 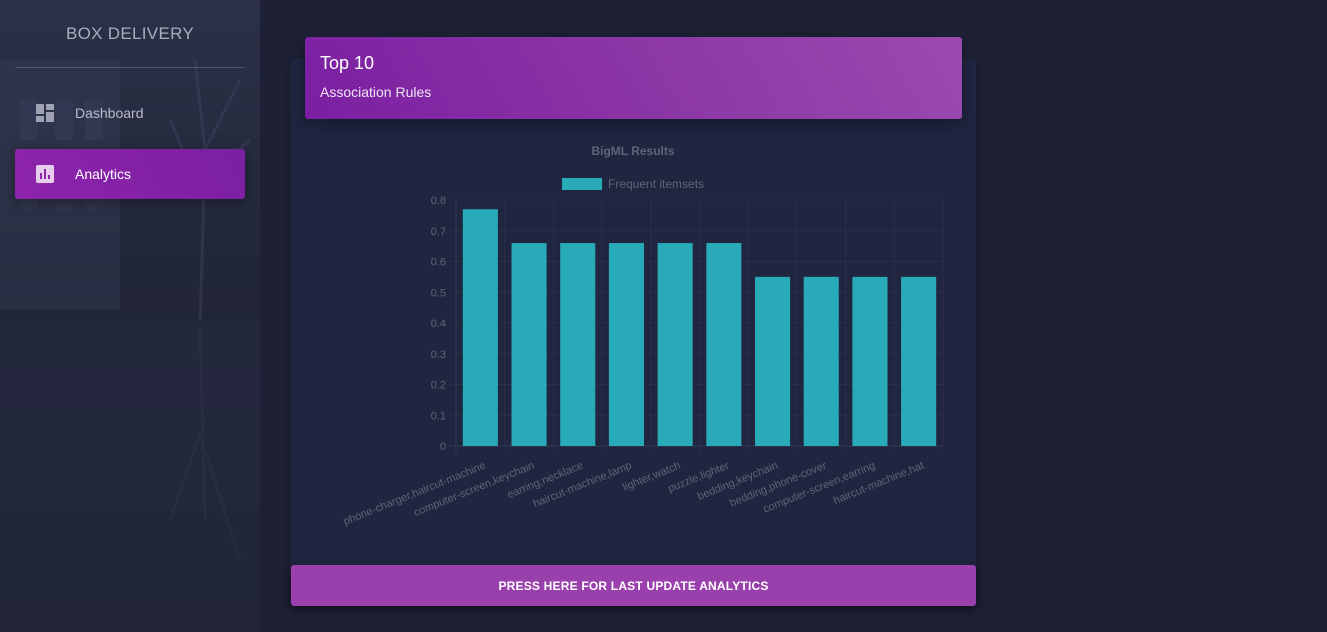 I want to click on y-tick-label: 0.4, so click(x=438, y=324).